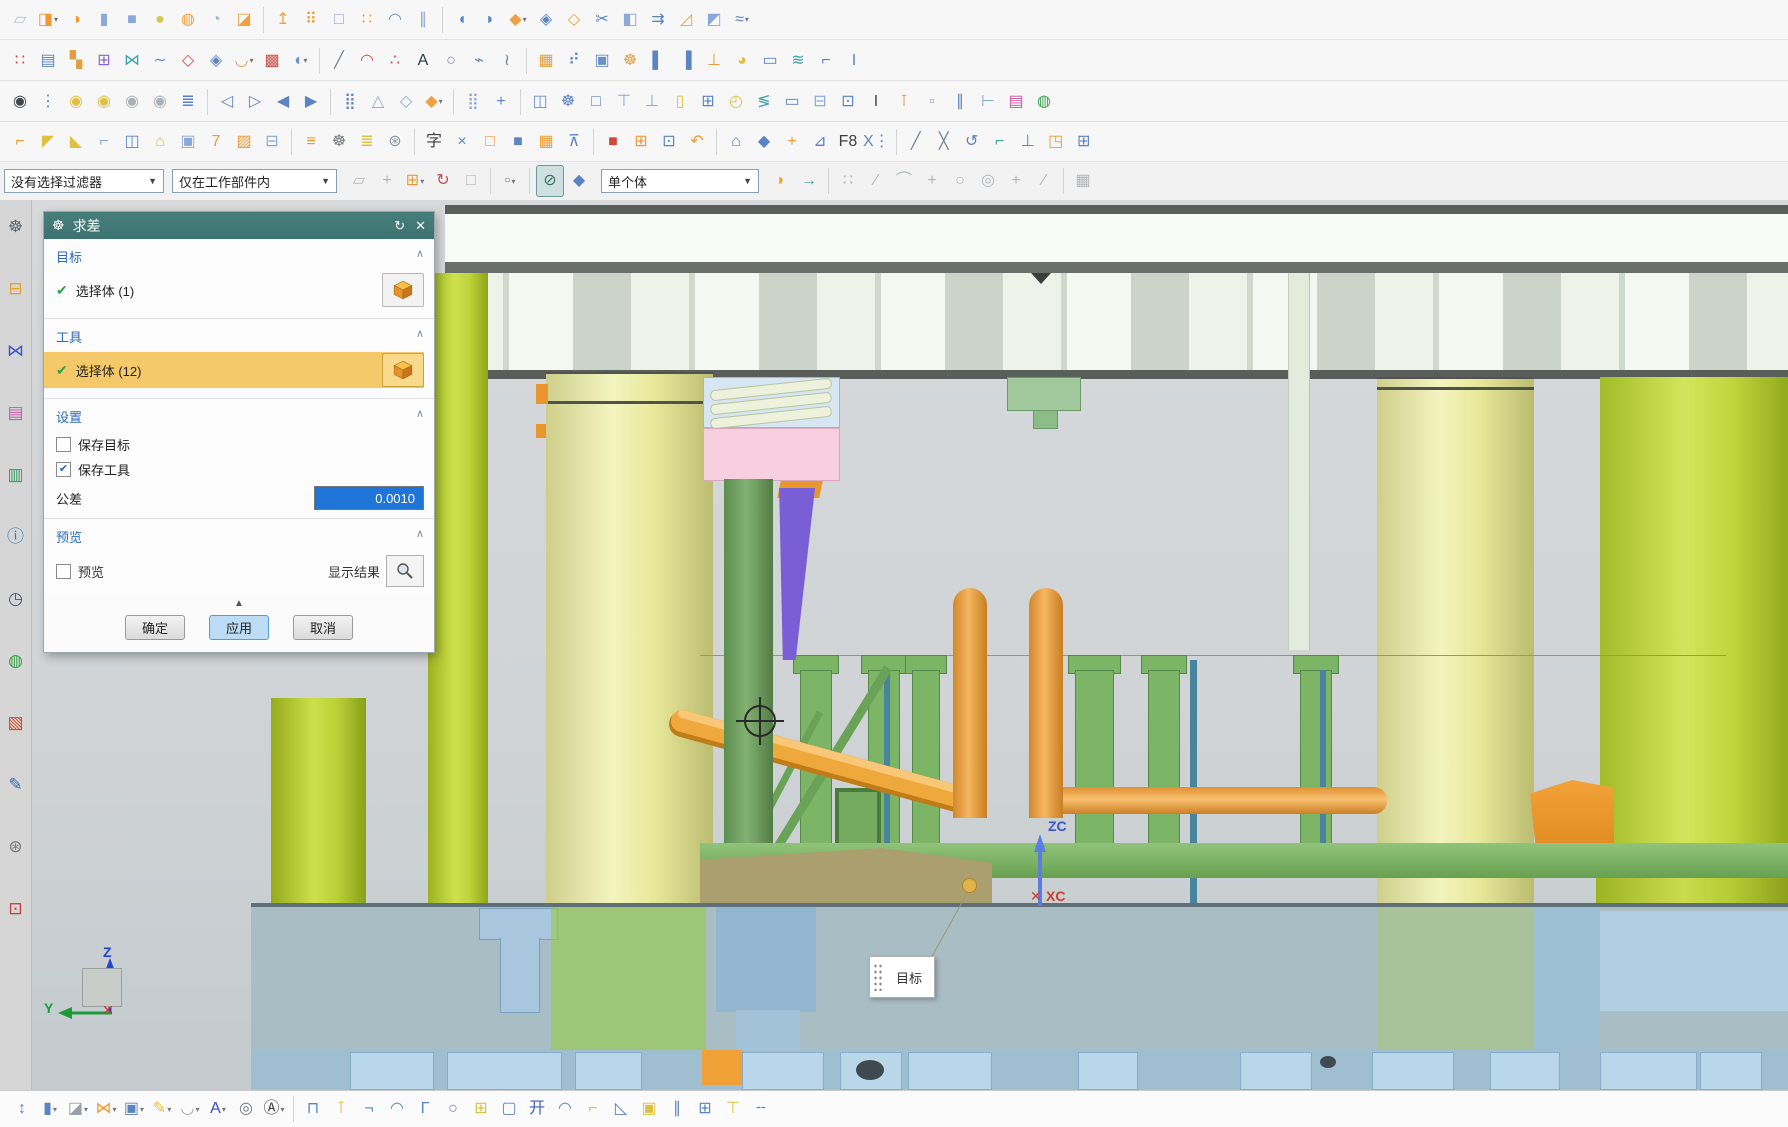 The height and width of the screenshot is (1127, 1788). What do you see at coordinates (1084, 142) in the screenshot?
I see `icon-final-grid: ⊞` at bounding box center [1084, 142].